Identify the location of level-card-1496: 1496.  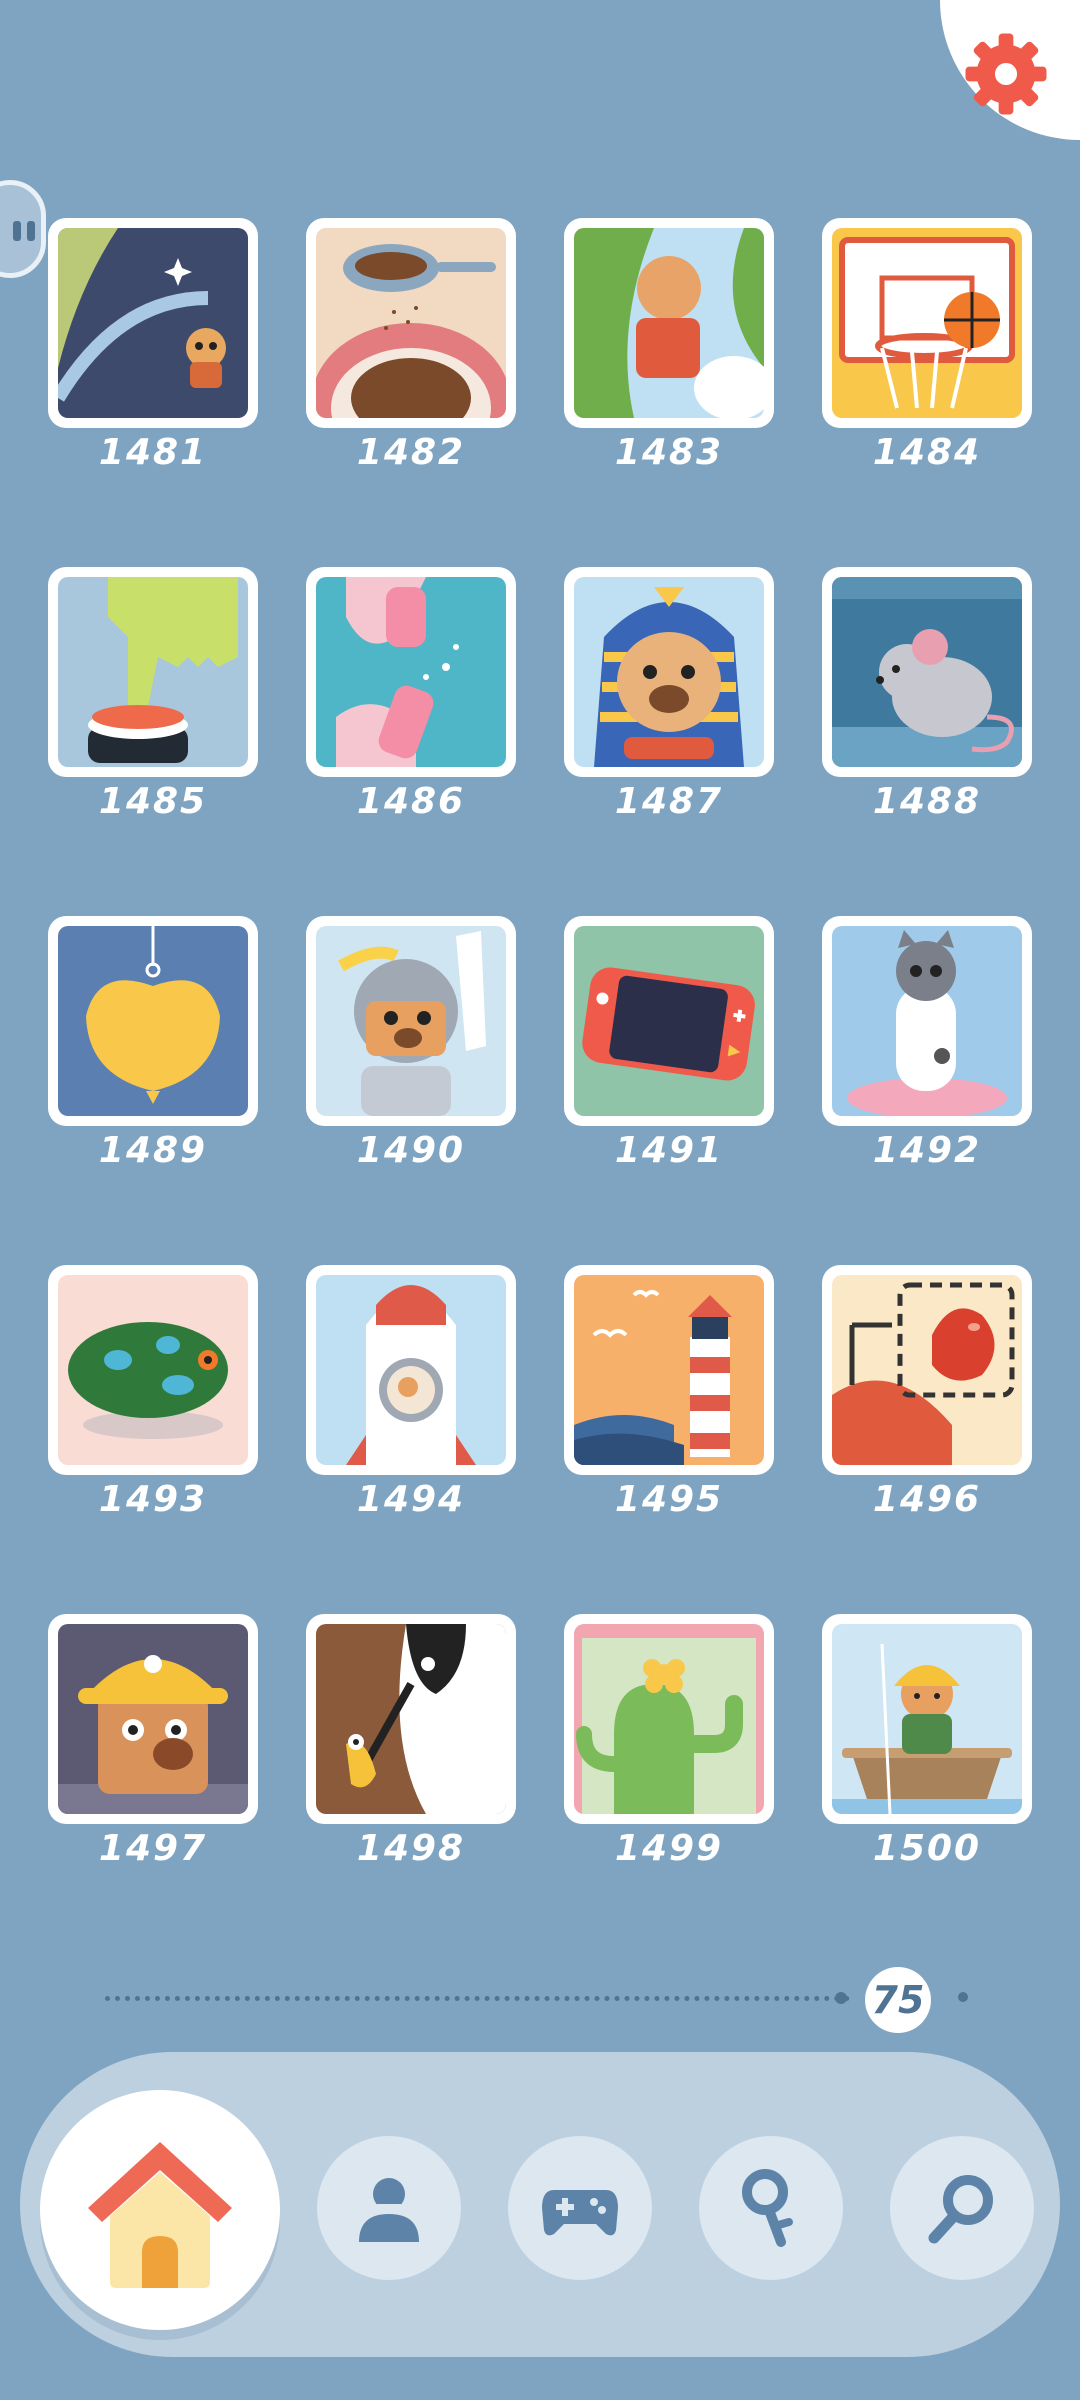
(927, 1392).